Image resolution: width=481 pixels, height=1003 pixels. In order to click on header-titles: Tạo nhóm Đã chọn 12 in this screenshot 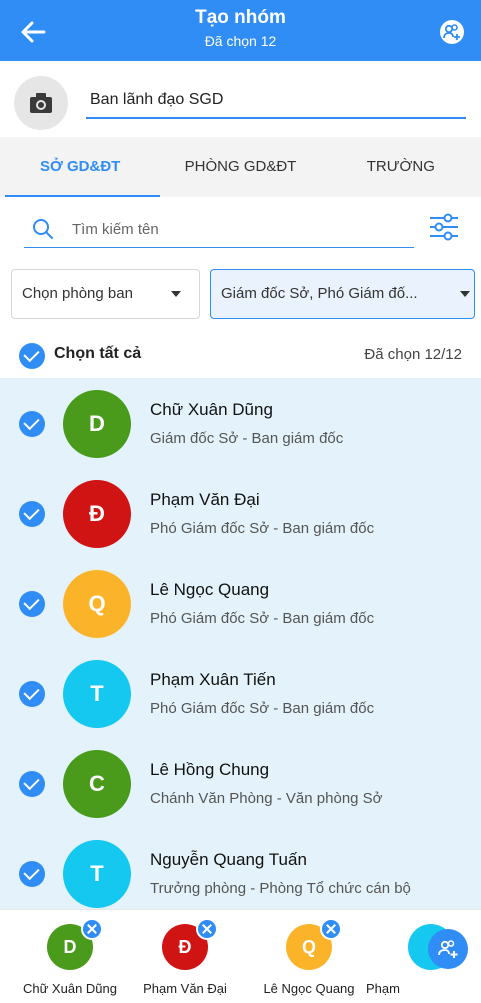, I will do `click(240, 28)`.